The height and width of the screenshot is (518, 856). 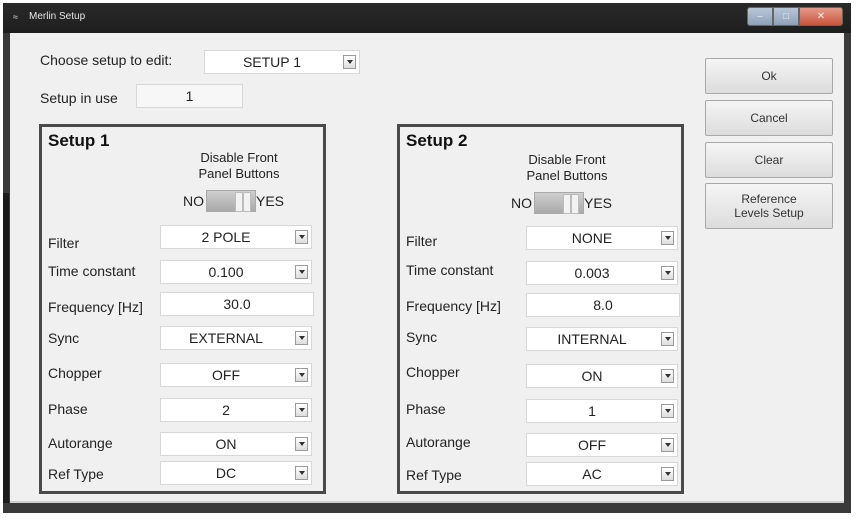 I want to click on setup1-sync-select: EXTERNAL, so click(x=236, y=338).